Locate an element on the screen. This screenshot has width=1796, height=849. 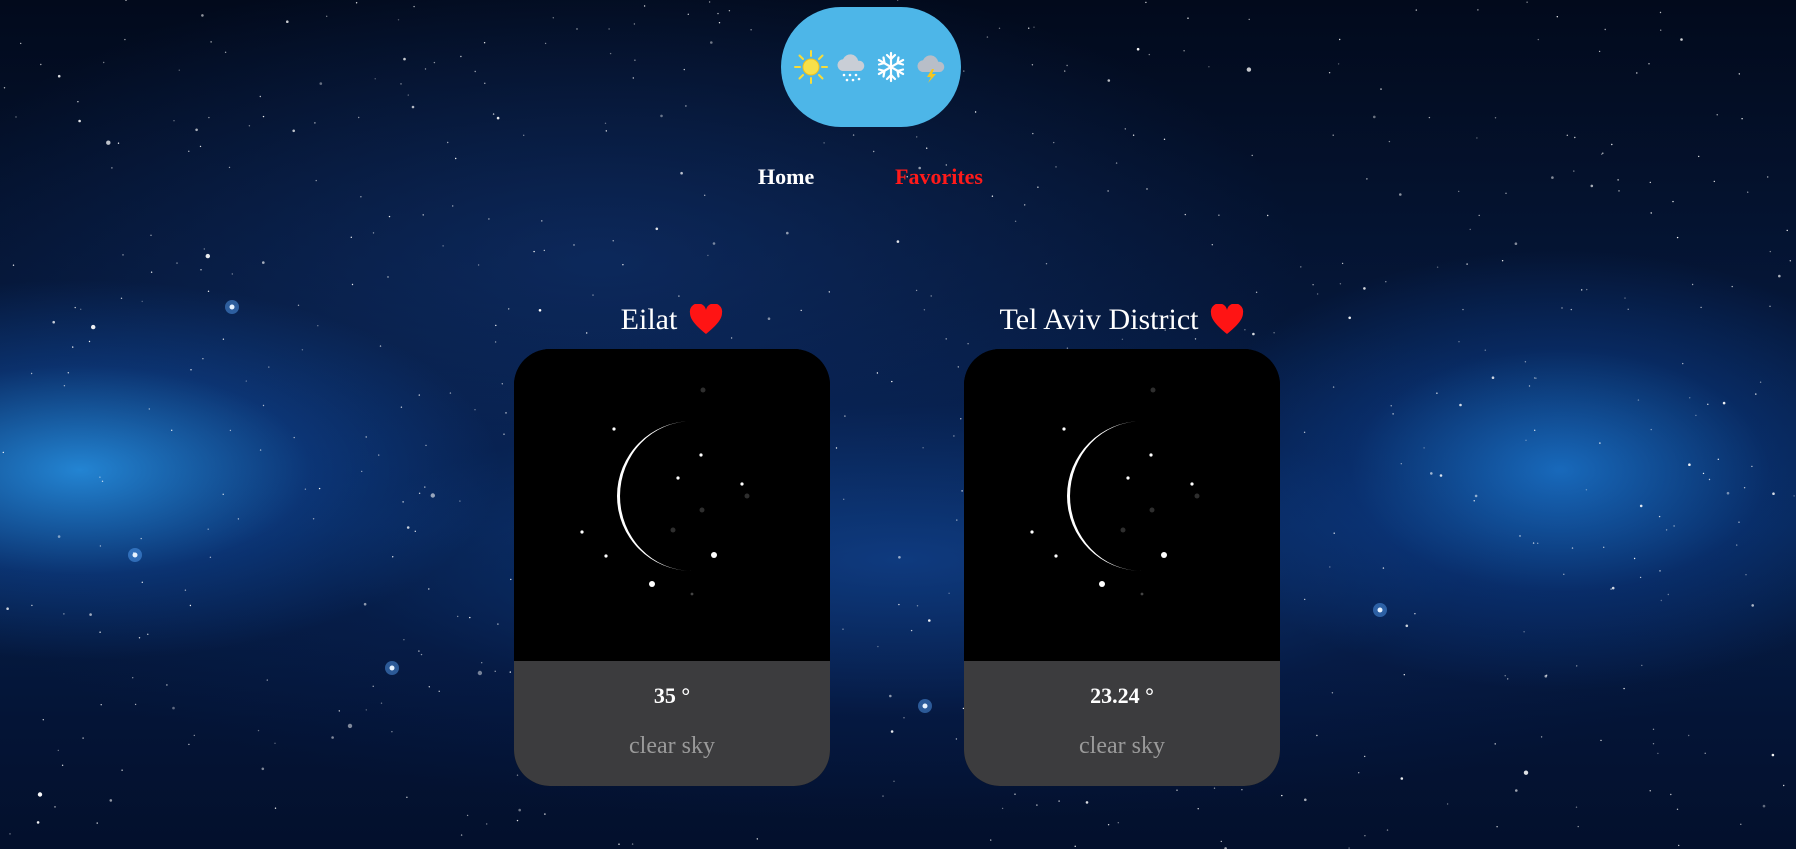
favorite-card-header: Eilat is located at coordinates (672, 320).